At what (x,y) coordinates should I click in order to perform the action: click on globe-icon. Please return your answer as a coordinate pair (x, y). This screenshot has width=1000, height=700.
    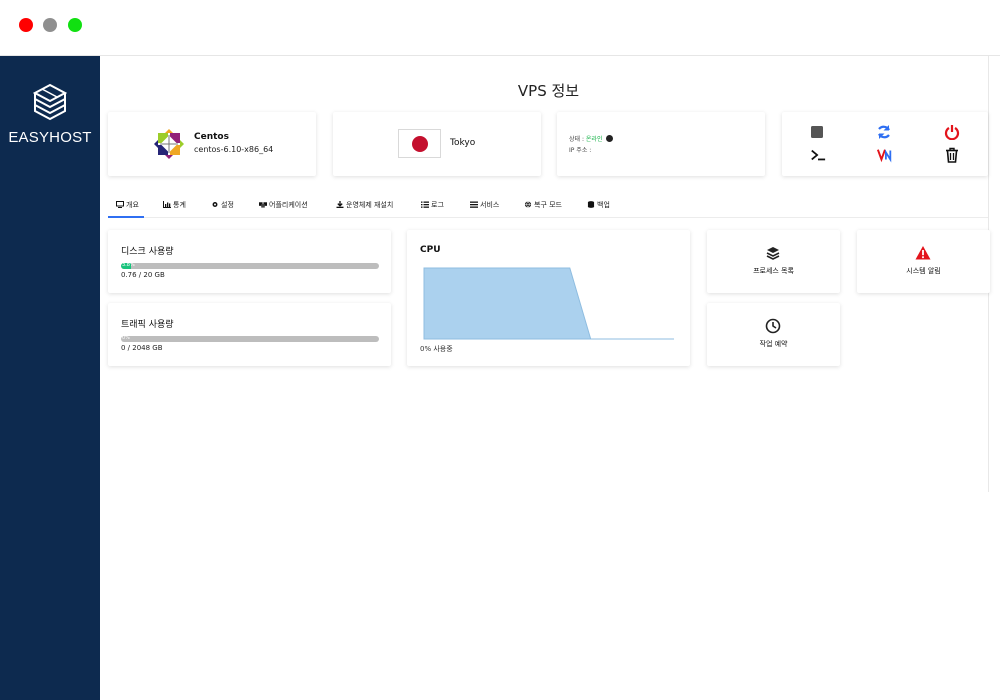
    Looking at the image, I should click on (528, 204).